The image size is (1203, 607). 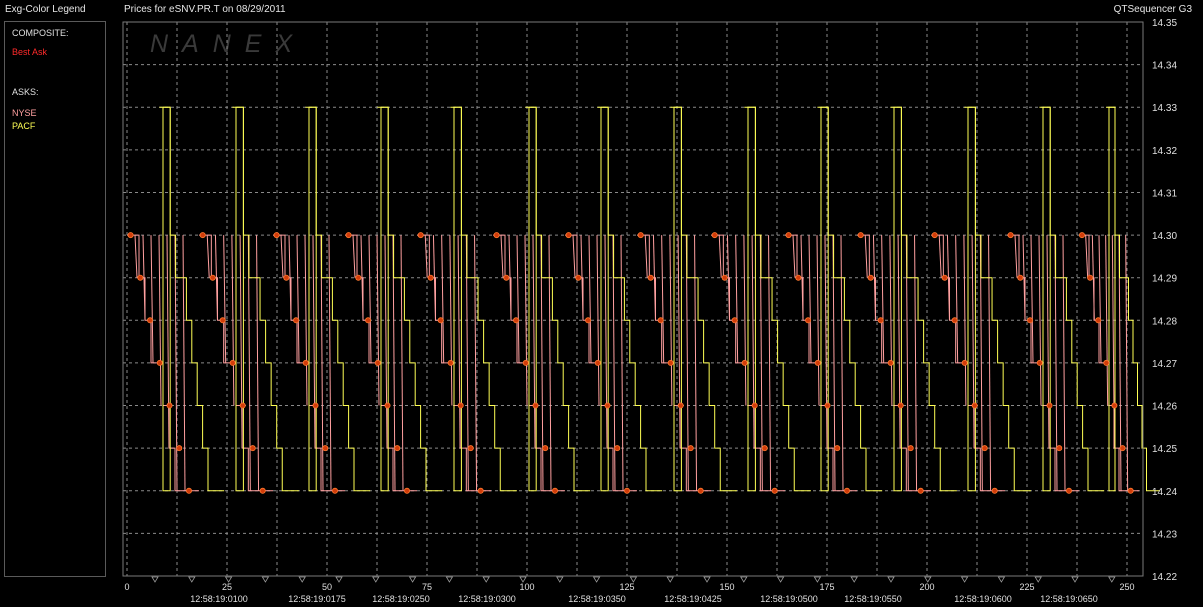 I want to click on y-tick-label: 14.31, so click(x=1164, y=193).